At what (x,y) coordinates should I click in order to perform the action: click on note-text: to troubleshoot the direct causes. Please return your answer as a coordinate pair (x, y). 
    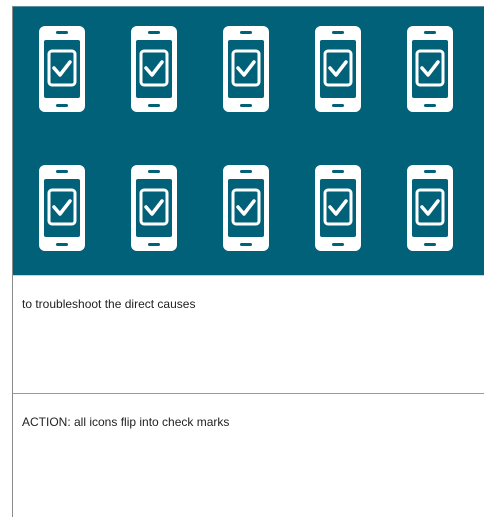
    Looking at the image, I should click on (109, 304).